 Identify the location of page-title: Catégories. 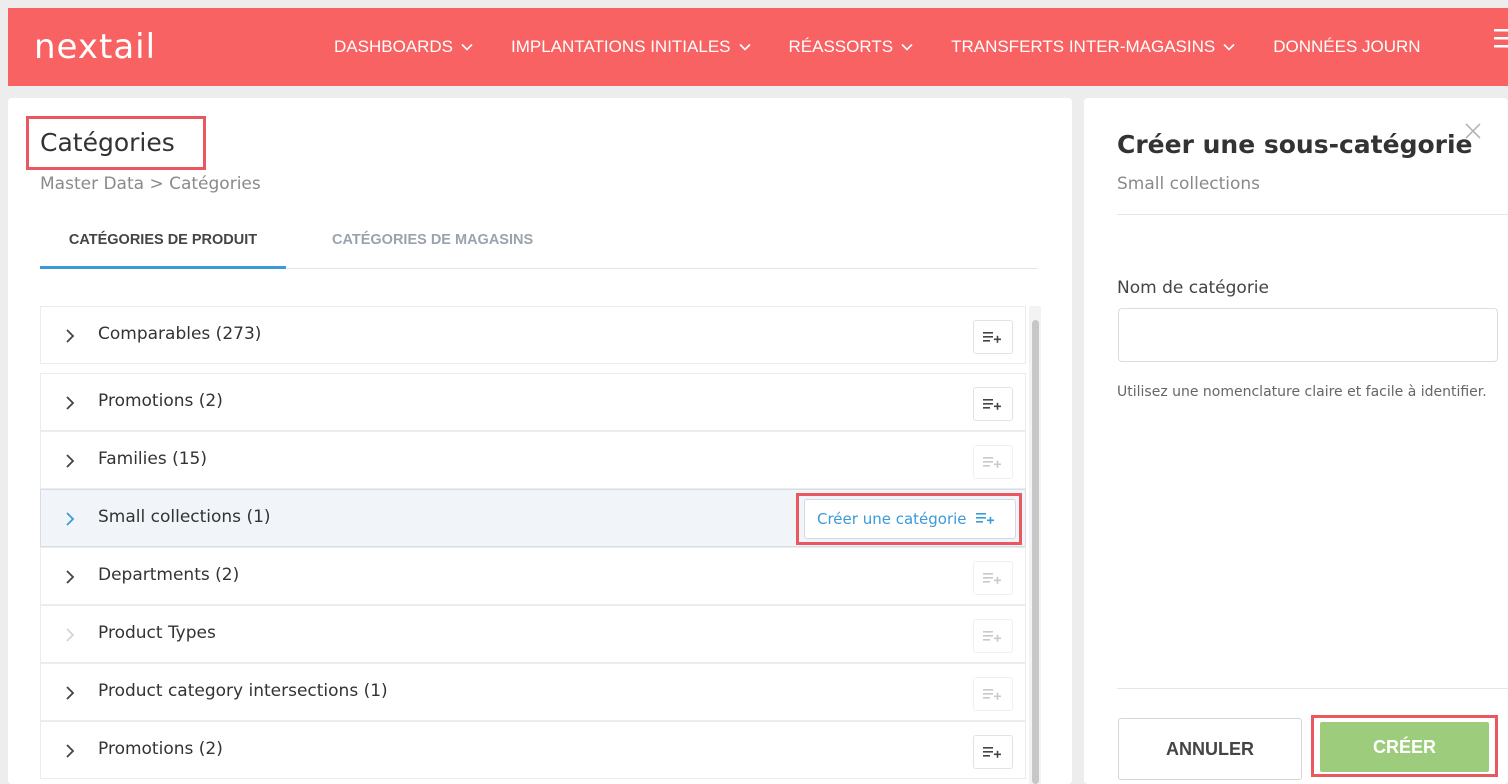
(107, 142).